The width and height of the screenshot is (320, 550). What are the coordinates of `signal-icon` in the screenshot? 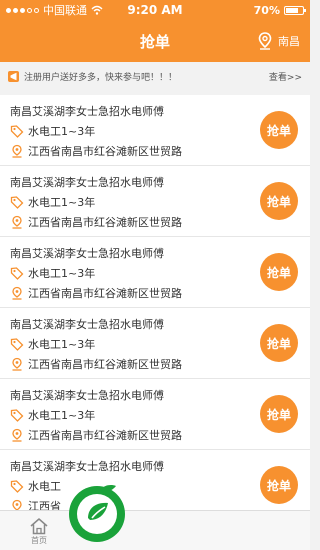 It's located at (22, 10).